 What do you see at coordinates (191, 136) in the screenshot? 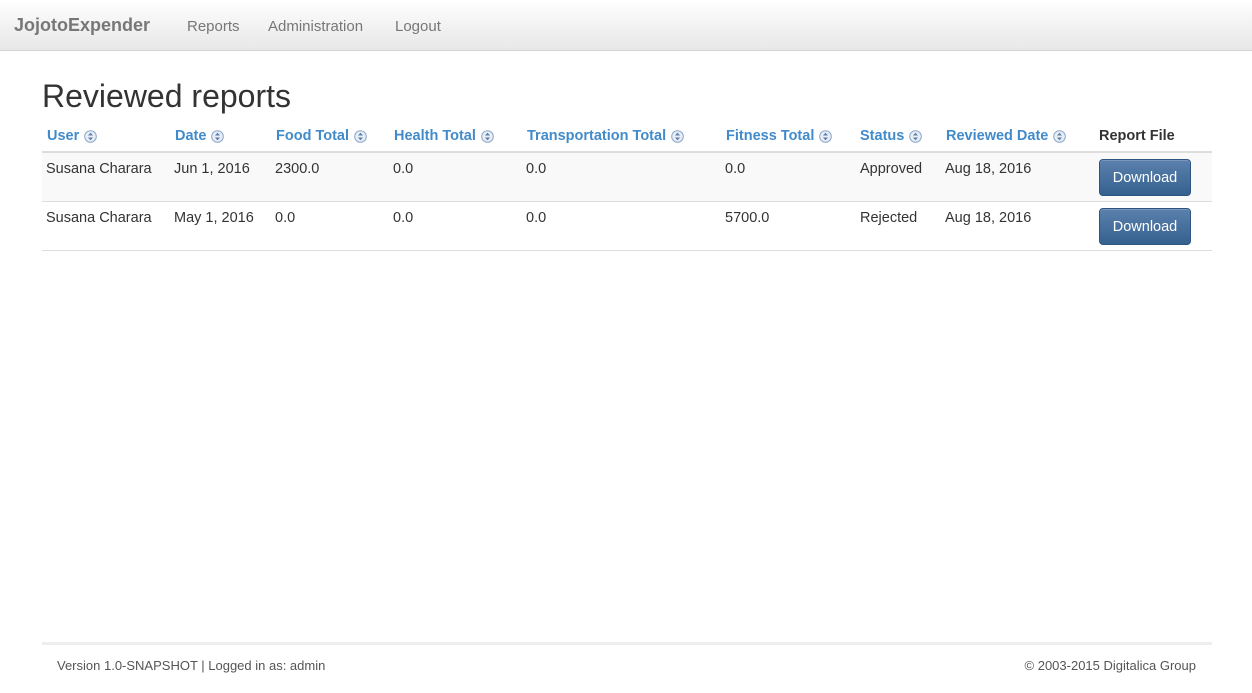
I see `column-header-label: Date` at bounding box center [191, 136].